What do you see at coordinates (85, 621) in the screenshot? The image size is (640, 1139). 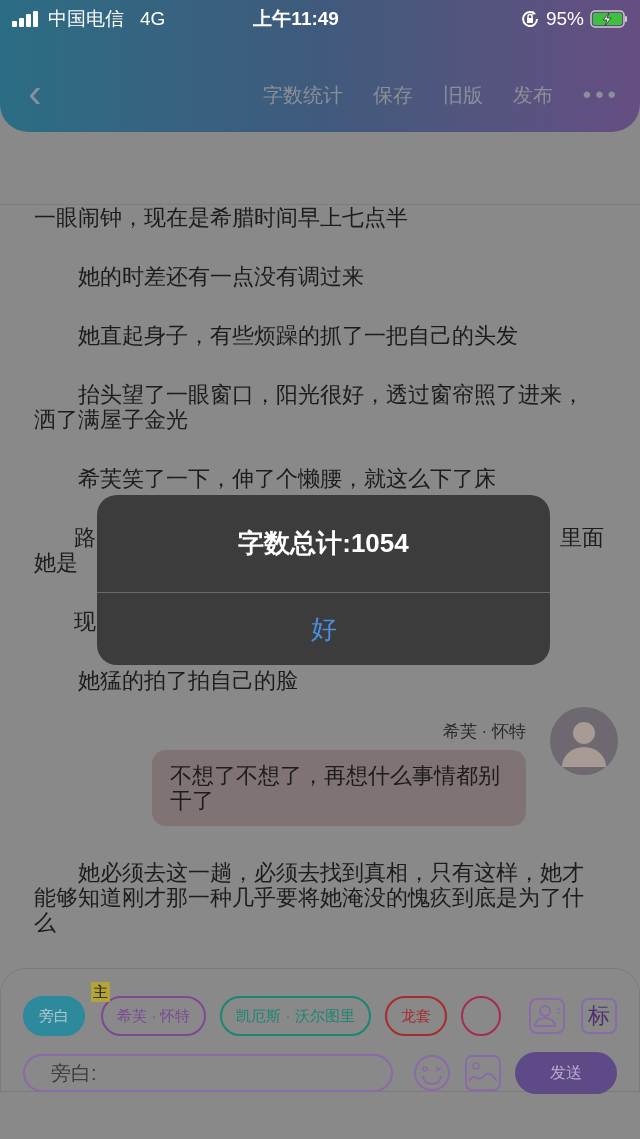 I see `paragraph-fragment: 现` at bounding box center [85, 621].